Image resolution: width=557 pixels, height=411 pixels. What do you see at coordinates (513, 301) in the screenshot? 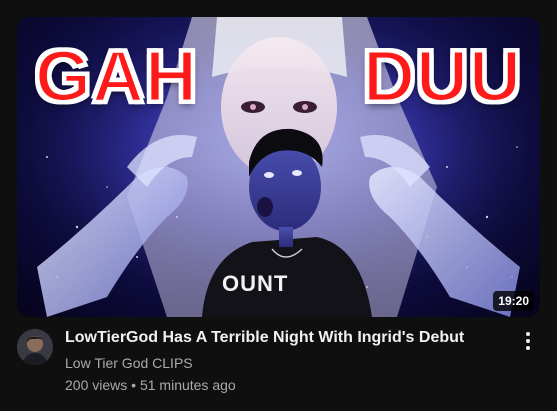
I see `duration-badge: 19:20` at bounding box center [513, 301].